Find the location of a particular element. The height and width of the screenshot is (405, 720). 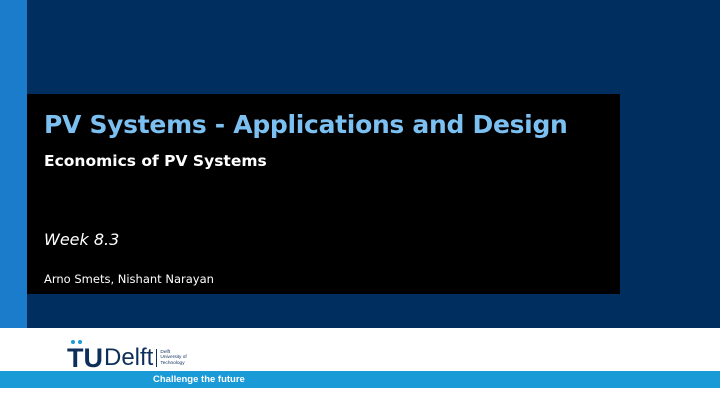

accent-bar is located at coordinates (13, 164).